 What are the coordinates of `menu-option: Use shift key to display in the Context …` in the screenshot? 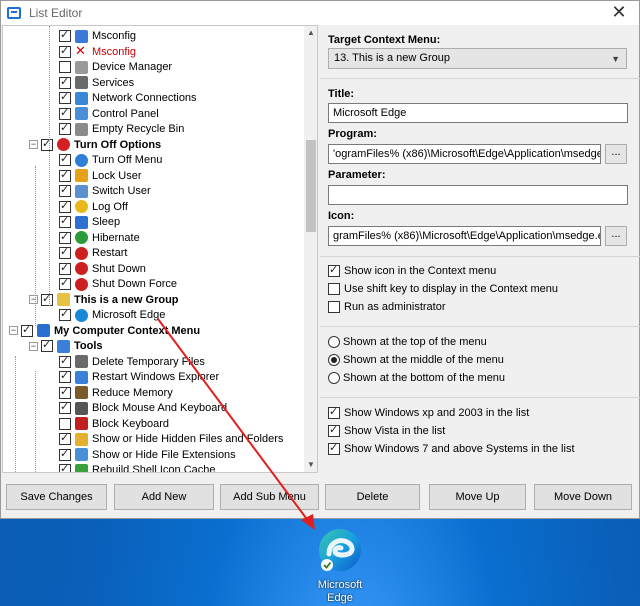 It's located at (443, 289).